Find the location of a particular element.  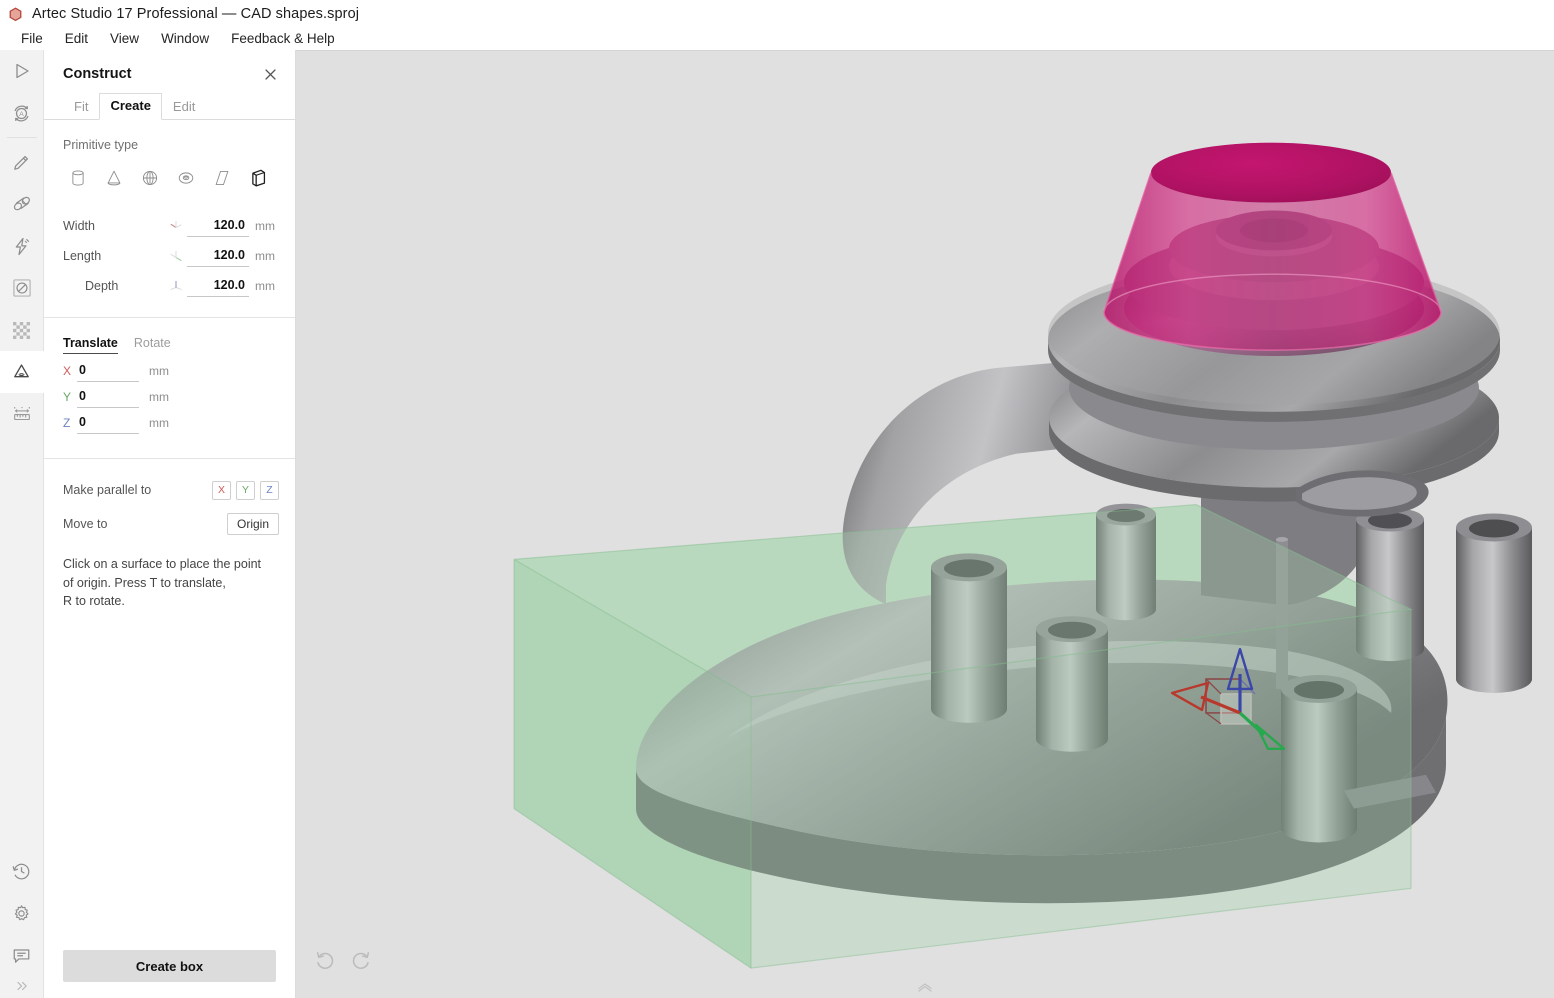

cad-primitive-icon is located at coordinates (21, 372).